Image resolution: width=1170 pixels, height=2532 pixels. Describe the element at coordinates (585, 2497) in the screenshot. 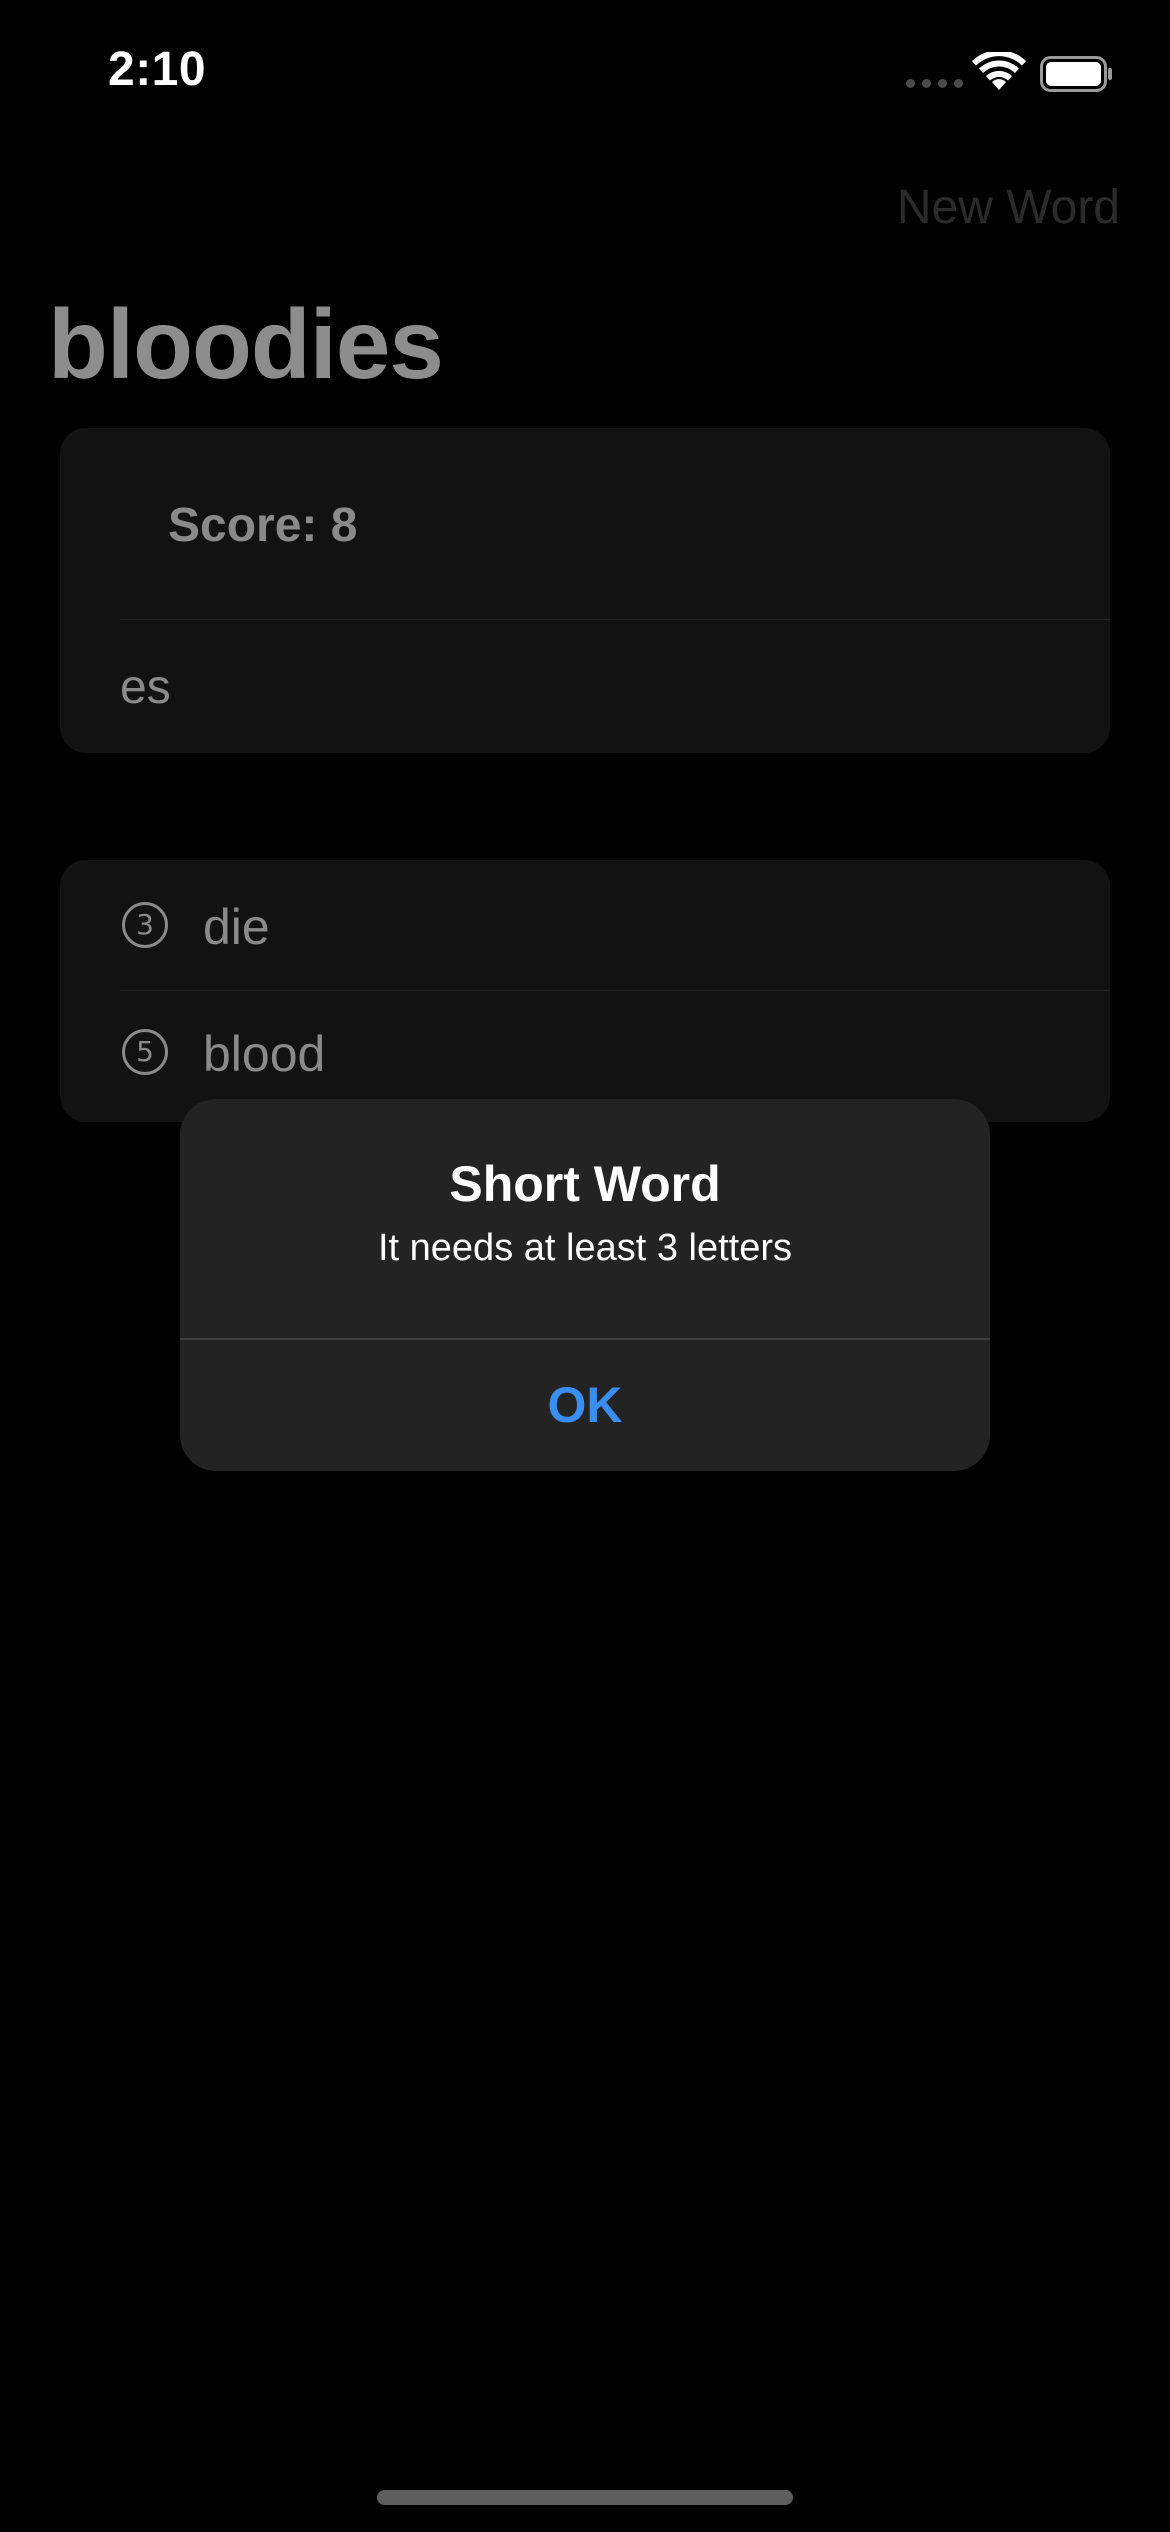

I see `home-indicator` at that location.